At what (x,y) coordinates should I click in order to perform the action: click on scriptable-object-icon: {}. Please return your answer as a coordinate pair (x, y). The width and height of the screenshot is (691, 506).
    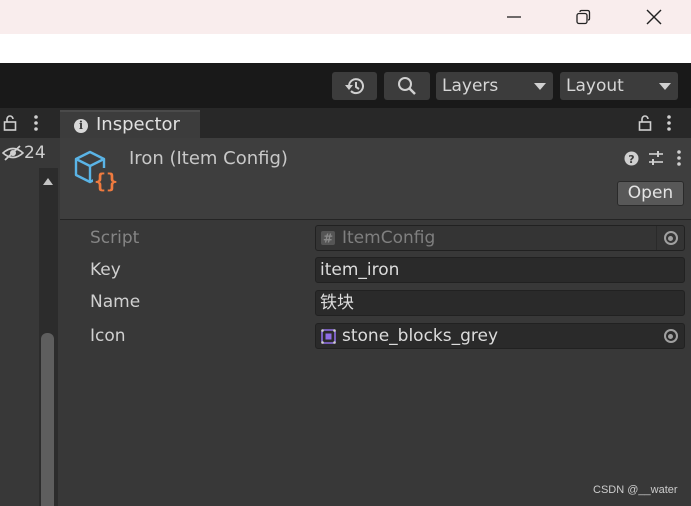
    Looking at the image, I should click on (96, 171).